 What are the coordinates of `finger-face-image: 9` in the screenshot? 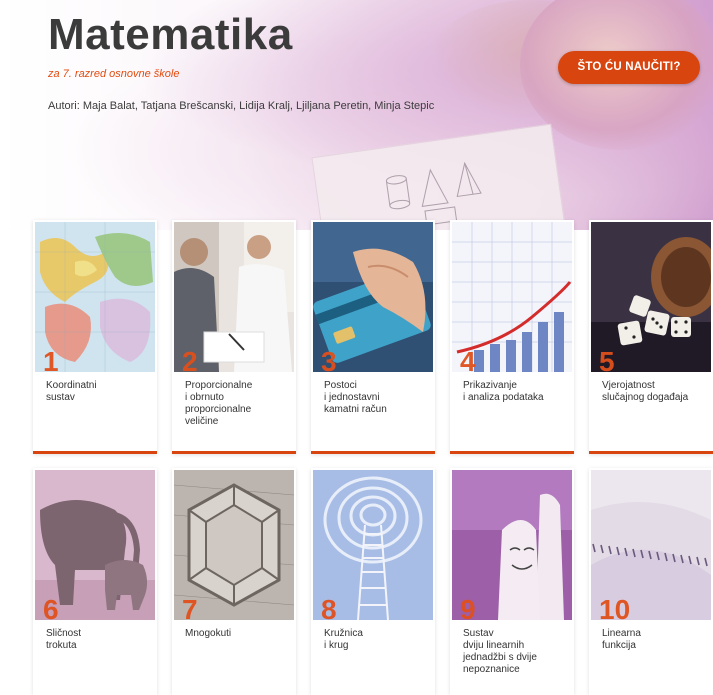 It's located at (512, 545).